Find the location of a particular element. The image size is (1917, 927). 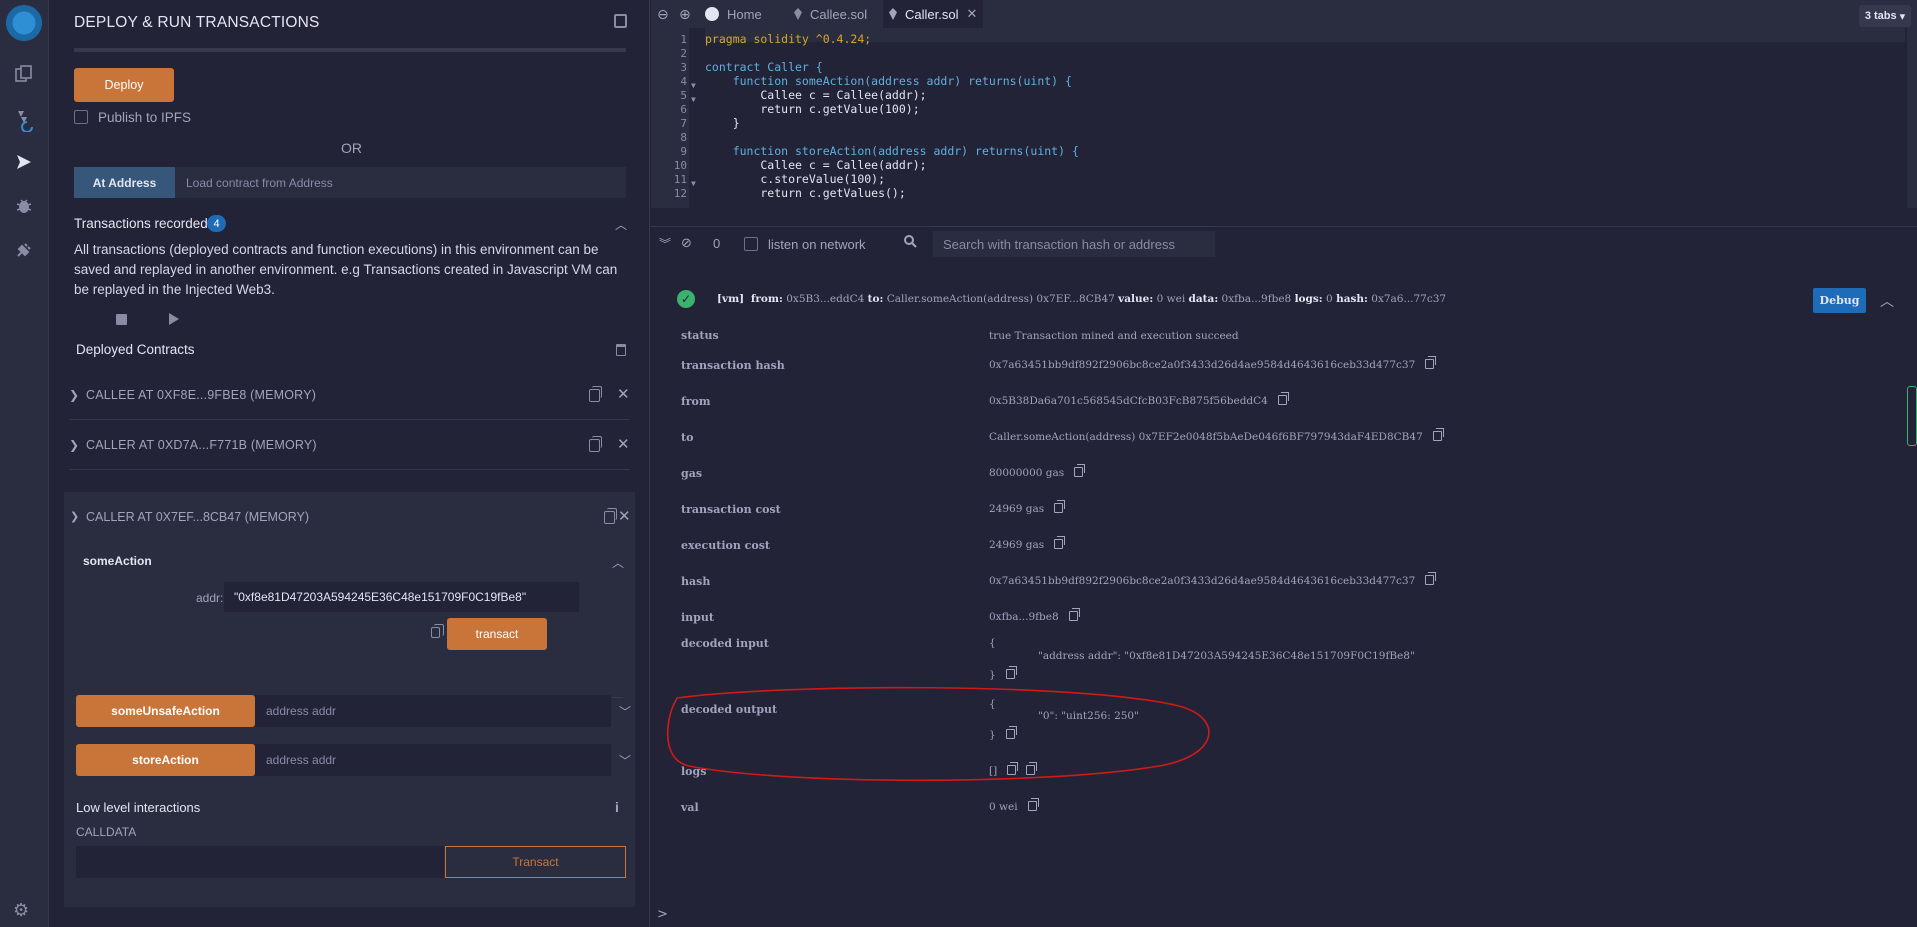

code-line: Callee c = Callee(addr); is located at coordinates (816, 165).